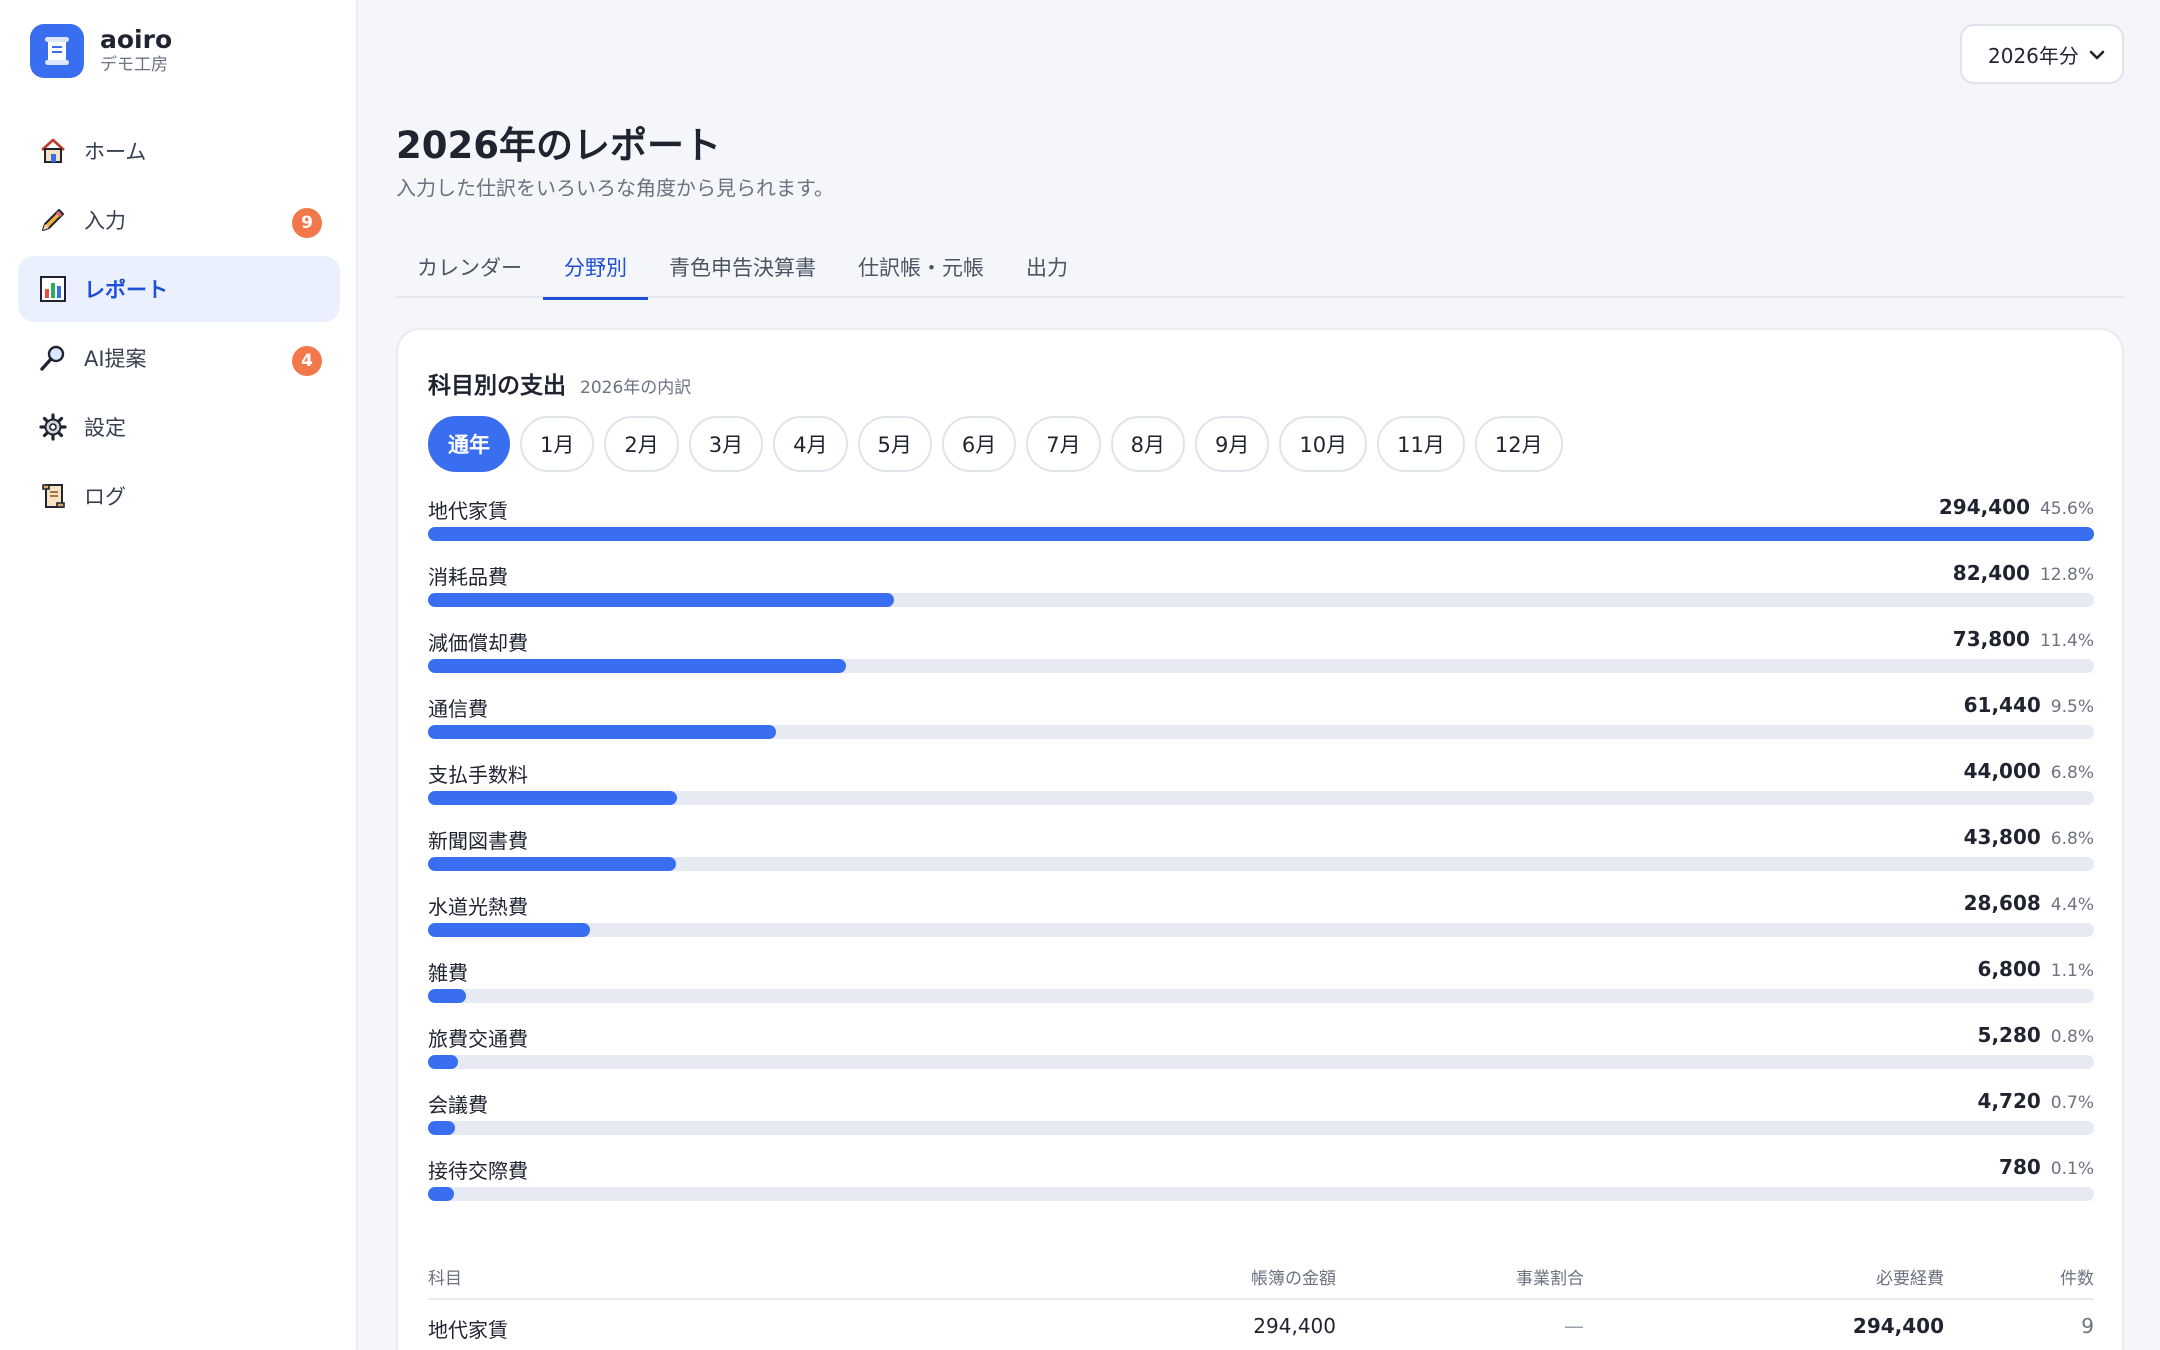  What do you see at coordinates (53, 289) in the screenshot?
I see `bar-chart-icon` at bounding box center [53, 289].